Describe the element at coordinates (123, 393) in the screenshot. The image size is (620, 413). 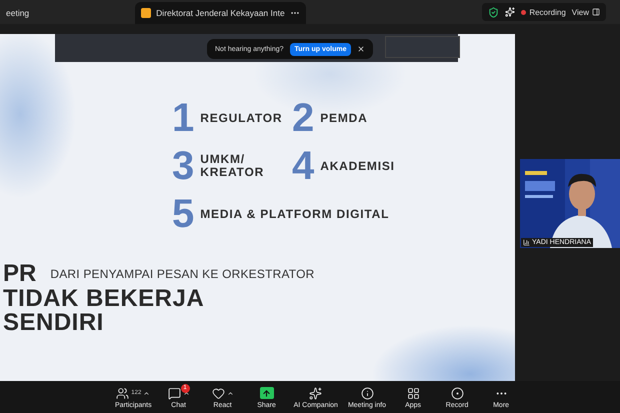
I see `participants-icon` at that location.